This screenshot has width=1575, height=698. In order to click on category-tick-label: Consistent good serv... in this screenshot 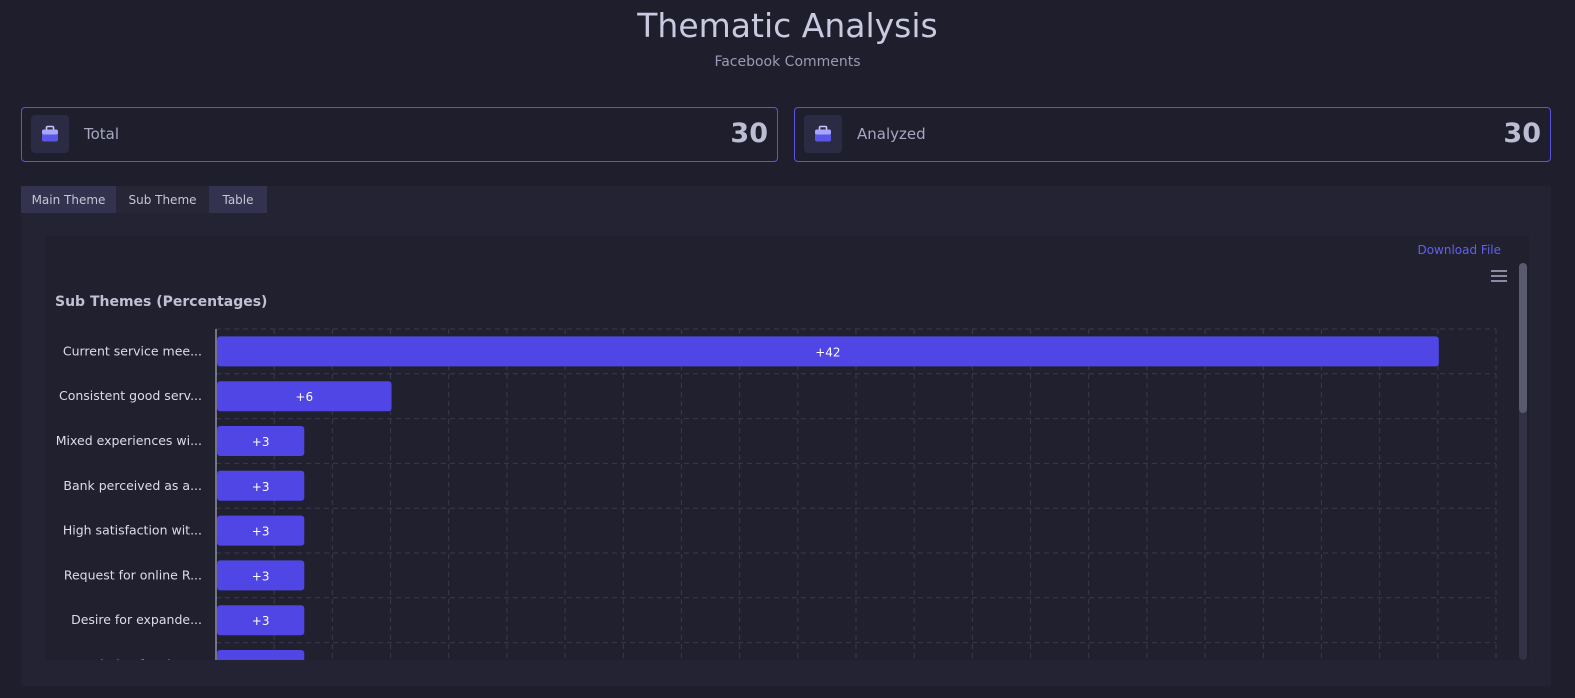, I will do `click(130, 395)`.